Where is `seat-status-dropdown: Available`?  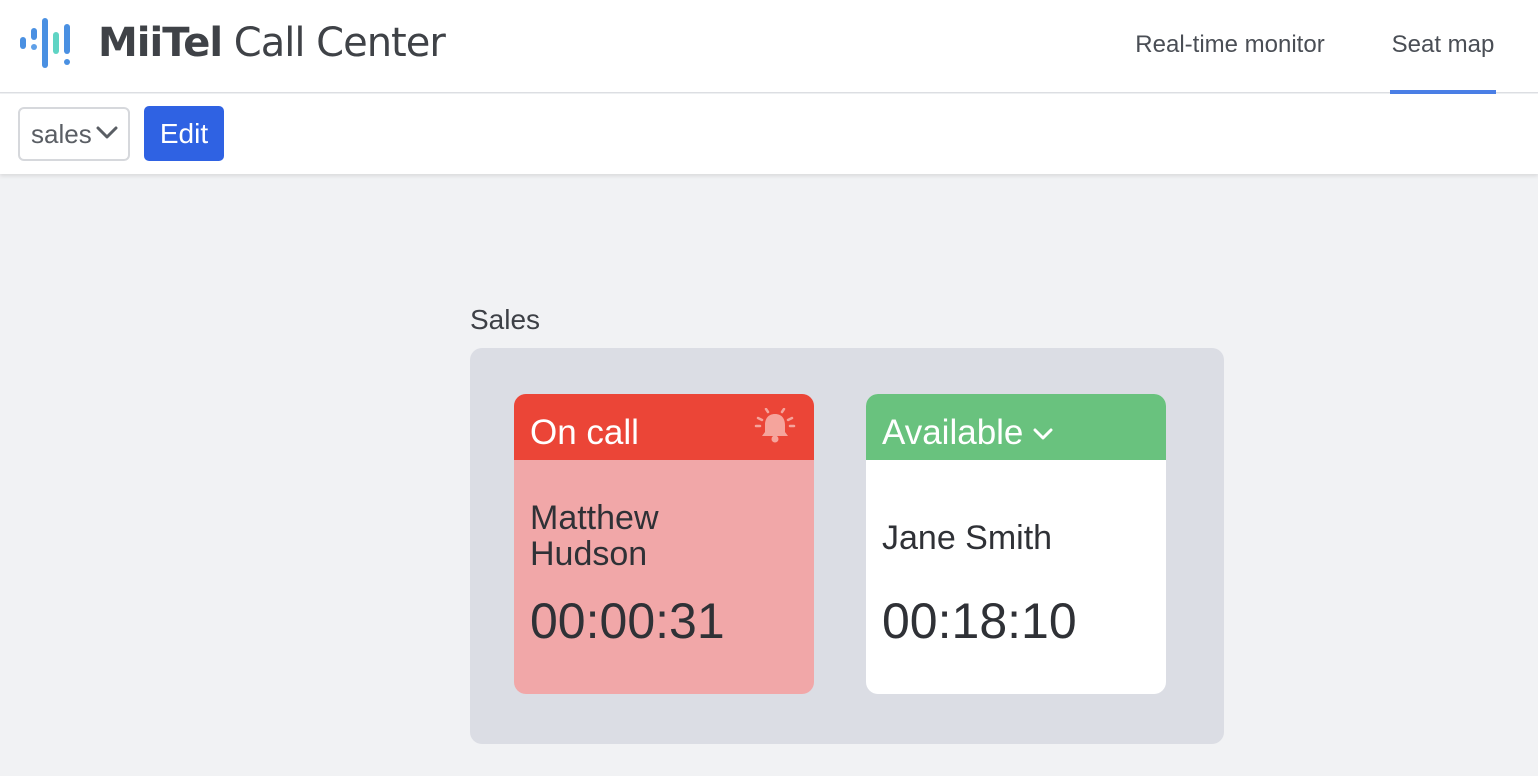 seat-status-dropdown: Available is located at coordinates (1016, 427).